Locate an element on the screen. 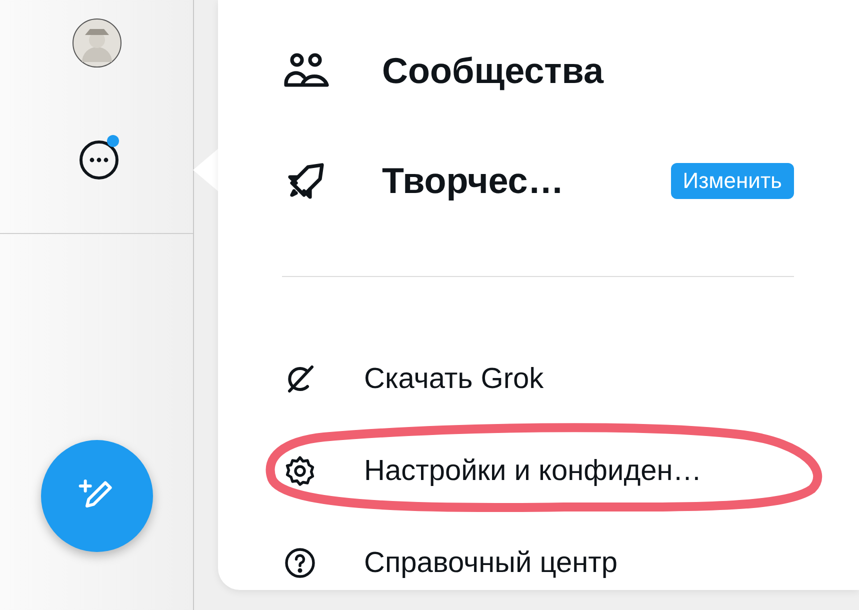  menu-item: Скачать Grok is located at coordinates (538, 379).